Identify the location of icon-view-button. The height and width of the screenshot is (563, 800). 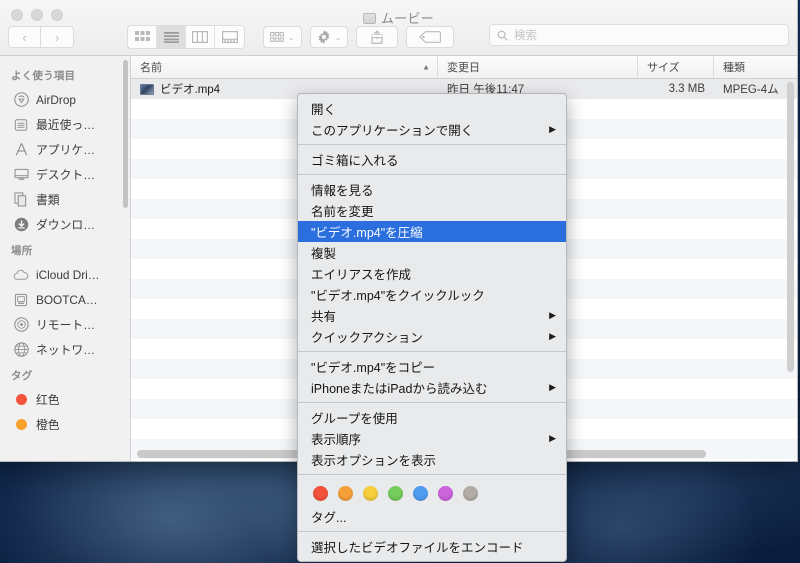
(142, 37).